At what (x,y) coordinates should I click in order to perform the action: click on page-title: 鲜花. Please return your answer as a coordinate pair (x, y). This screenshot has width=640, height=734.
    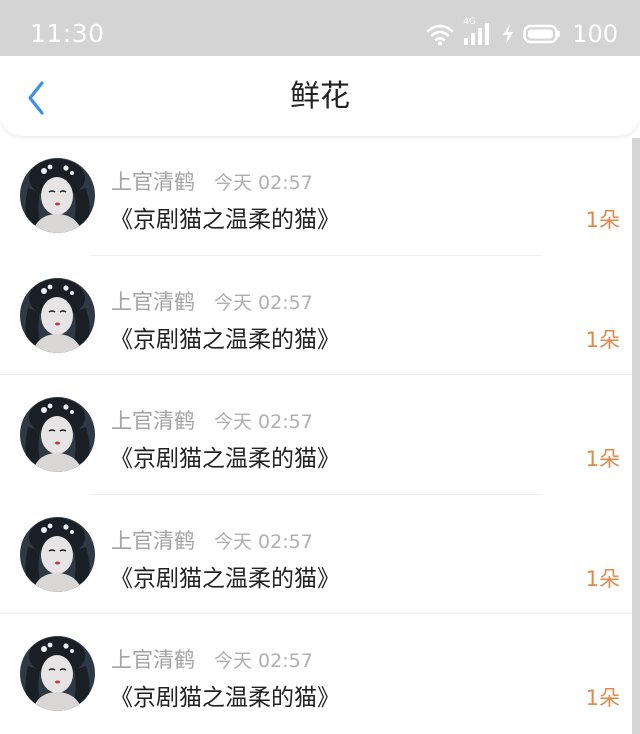
    Looking at the image, I should click on (320, 96).